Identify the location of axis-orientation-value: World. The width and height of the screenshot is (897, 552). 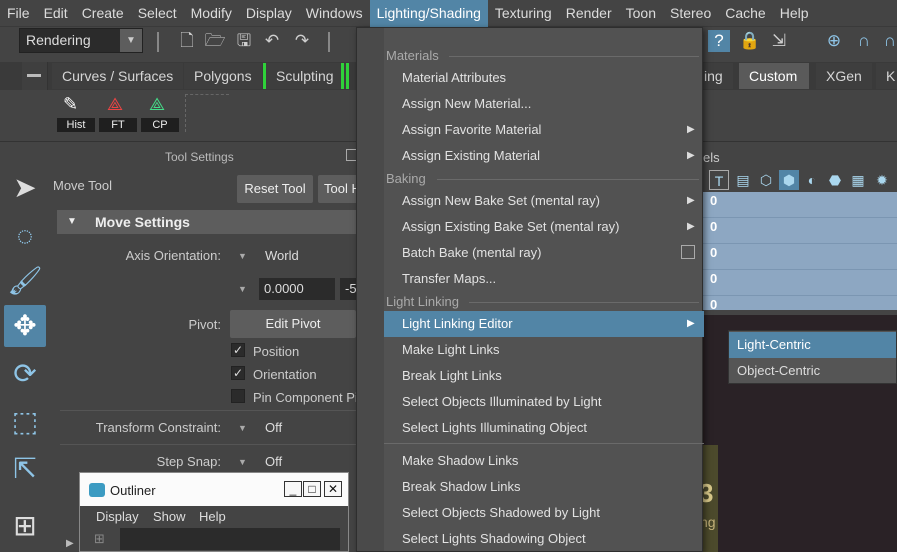
(282, 255).